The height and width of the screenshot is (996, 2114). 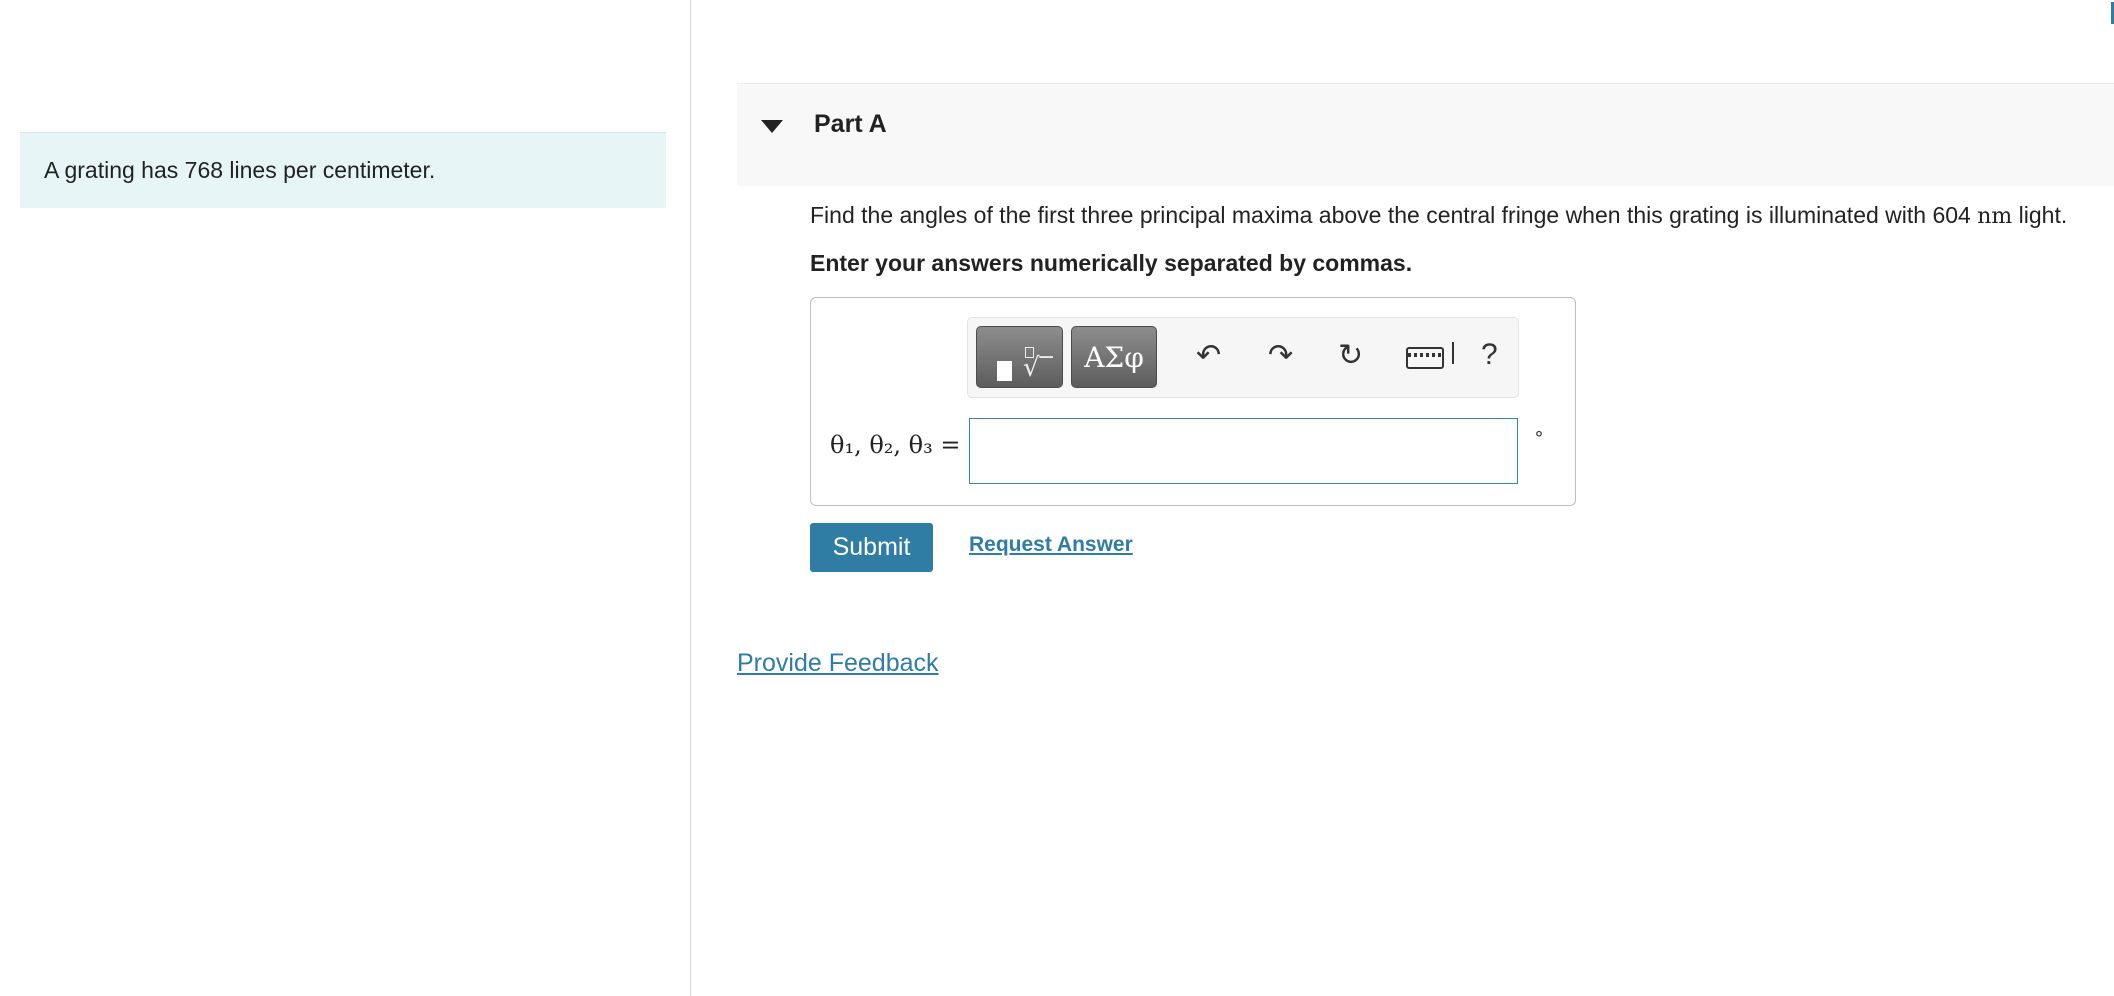 I want to click on answer-label: θ₁, θ₂, θ₃ =, so click(x=895, y=445).